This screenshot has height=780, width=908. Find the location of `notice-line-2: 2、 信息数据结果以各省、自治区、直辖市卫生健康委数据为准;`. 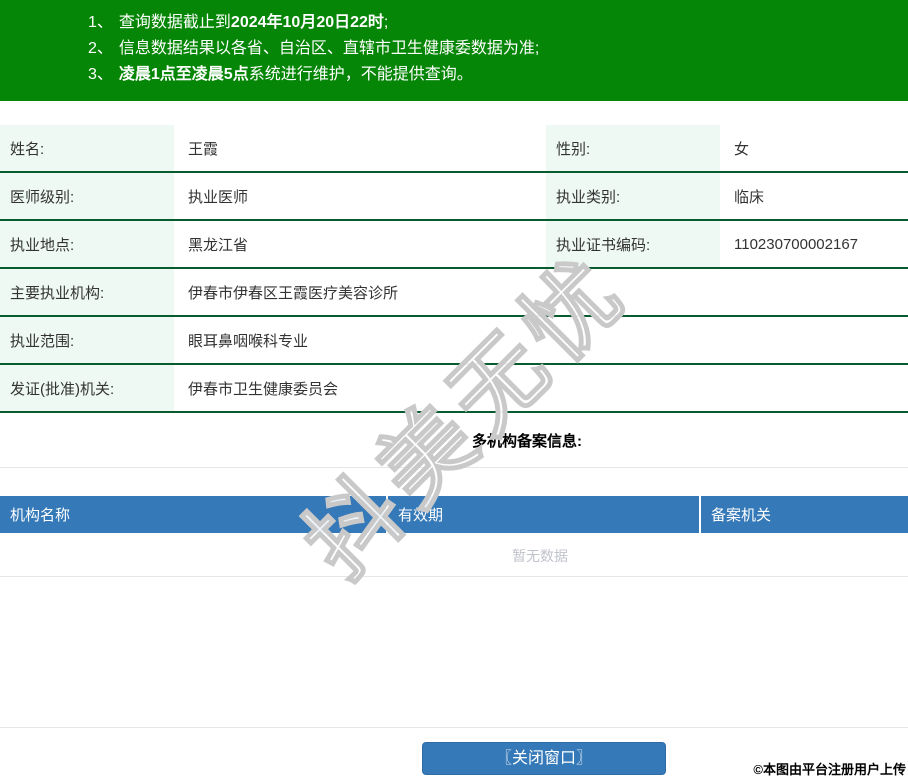

notice-line-2: 2、 信息数据结果以各省、自治区、直辖市卫生健康委数据为准; is located at coordinates (488, 49).